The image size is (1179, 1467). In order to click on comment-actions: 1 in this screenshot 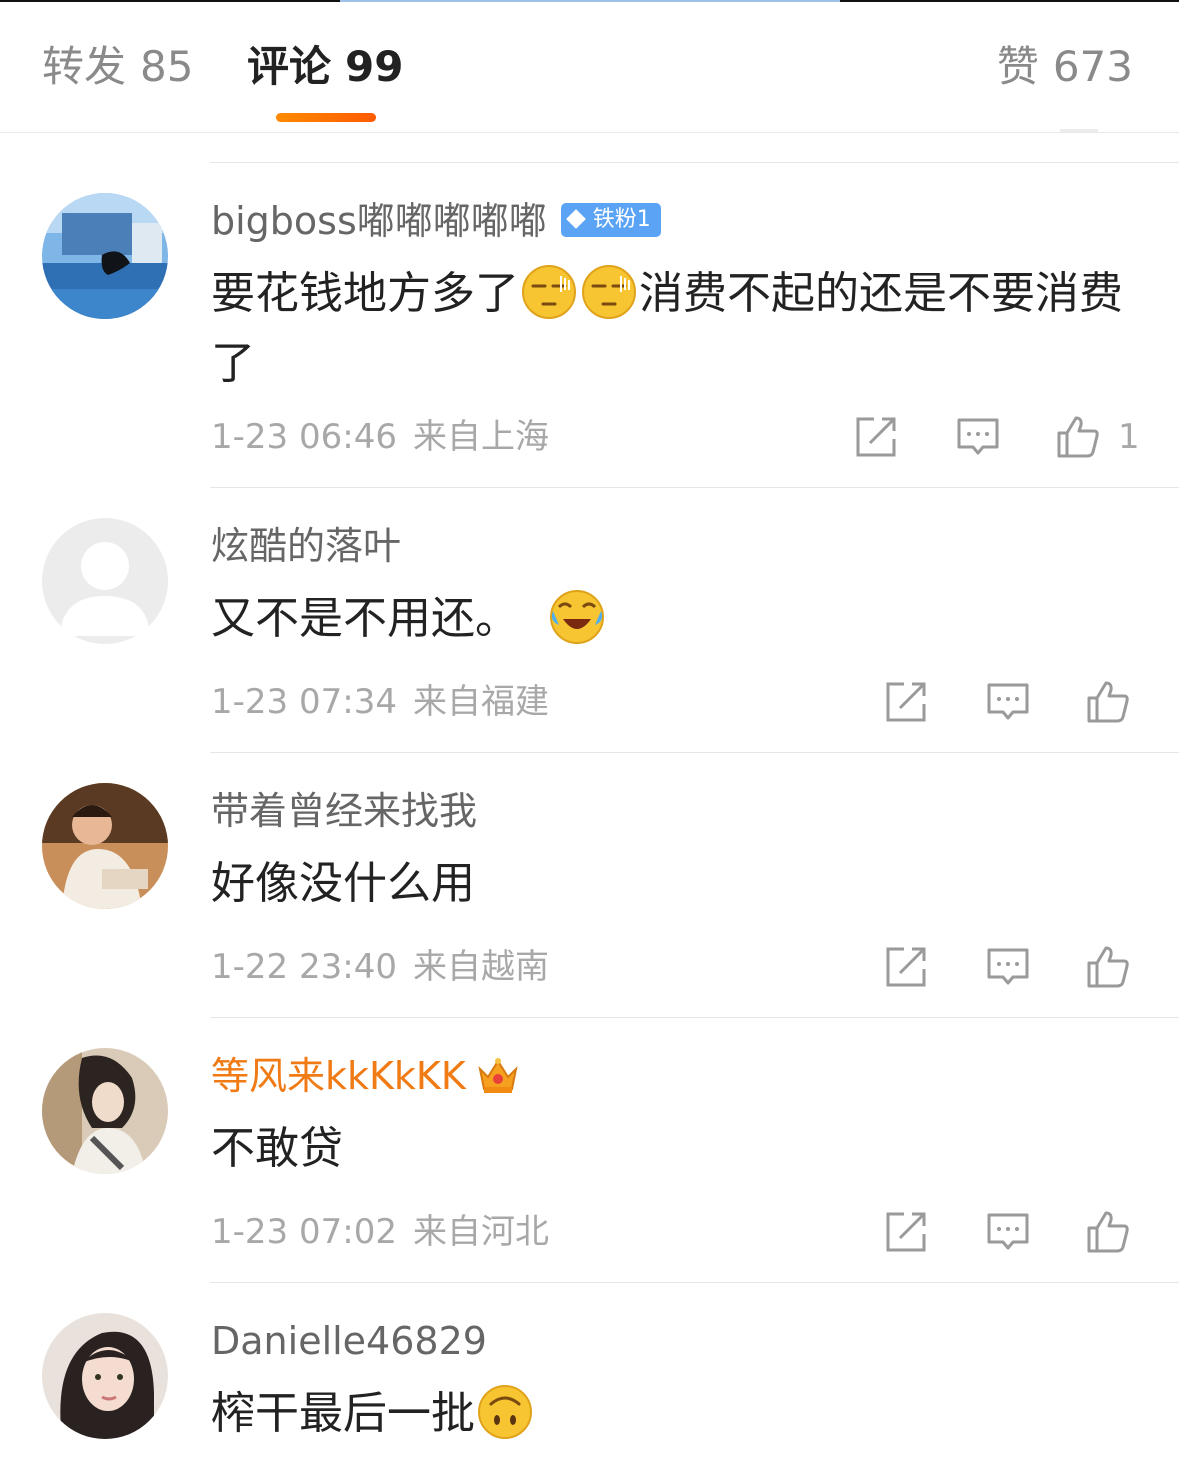, I will do `click(999, 440)`.